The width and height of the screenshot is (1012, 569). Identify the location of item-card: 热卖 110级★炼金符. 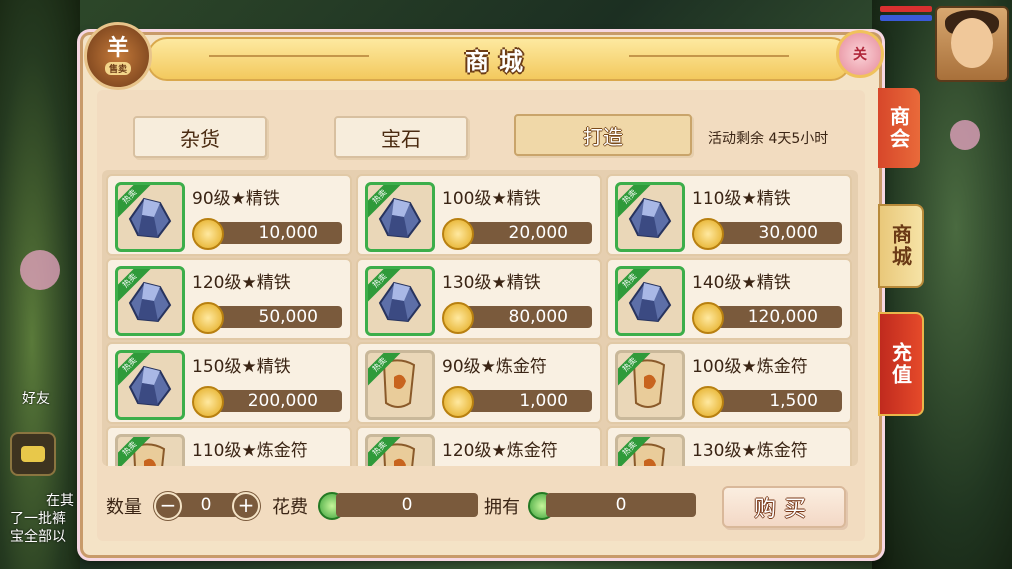
(229, 446).